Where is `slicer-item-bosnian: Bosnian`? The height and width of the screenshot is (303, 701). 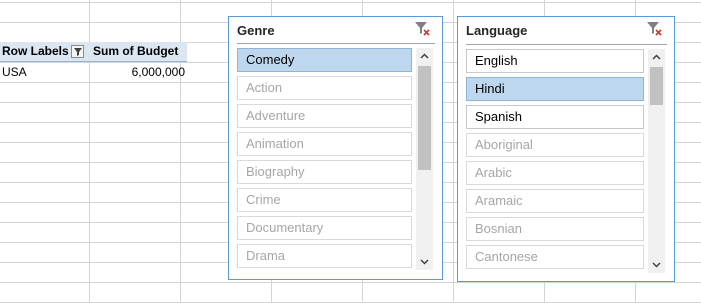
slicer-item-bosnian: Bosnian is located at coordinates (555, 229).